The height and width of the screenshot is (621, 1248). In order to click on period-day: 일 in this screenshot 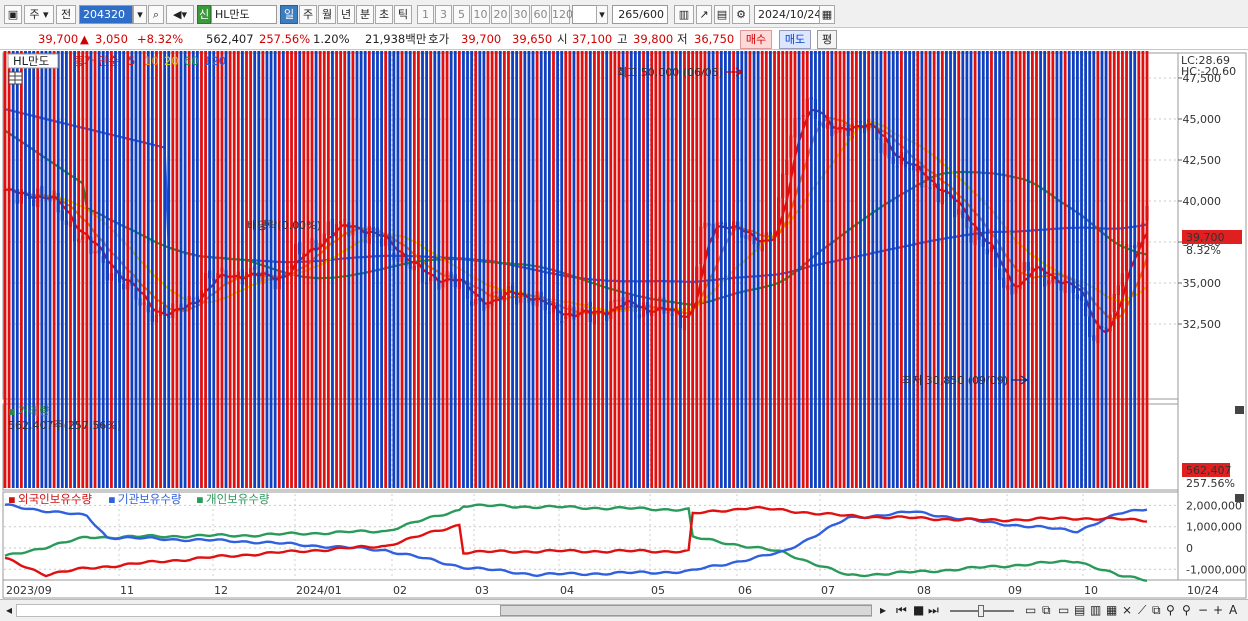, I will do `click(289, 14)`.